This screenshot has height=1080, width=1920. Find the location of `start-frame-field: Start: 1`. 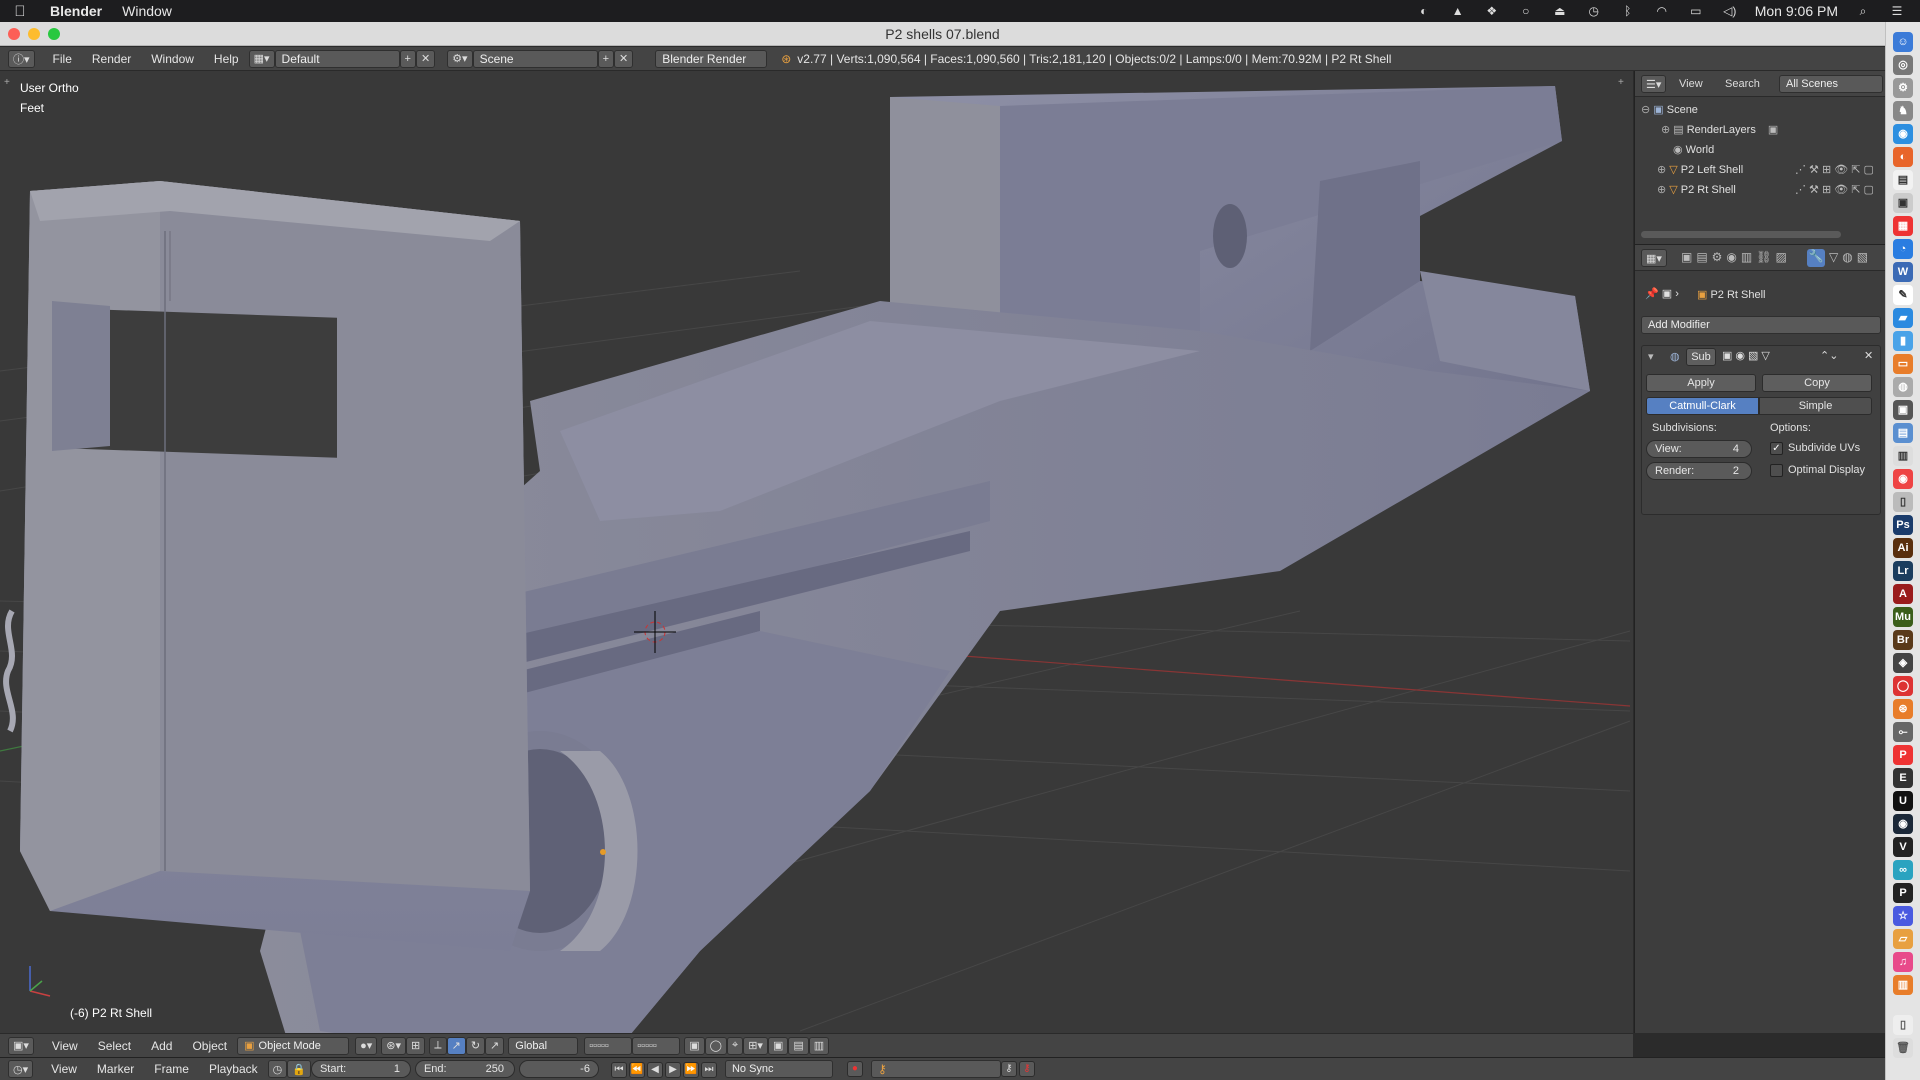

start-frame-field: Start: 1 is located at coordinates (360, 1069).